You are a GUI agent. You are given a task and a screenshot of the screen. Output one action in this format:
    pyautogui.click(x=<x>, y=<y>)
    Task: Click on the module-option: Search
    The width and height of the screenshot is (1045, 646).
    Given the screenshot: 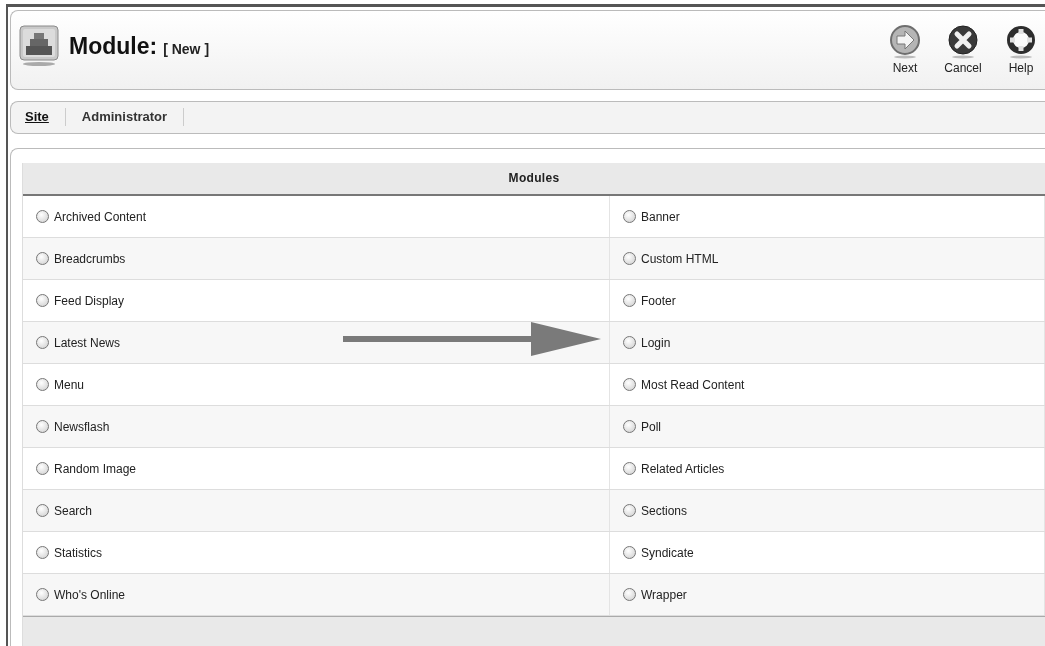 What is the action you would take?
    pyautogui.click(x=316, y=510)
    